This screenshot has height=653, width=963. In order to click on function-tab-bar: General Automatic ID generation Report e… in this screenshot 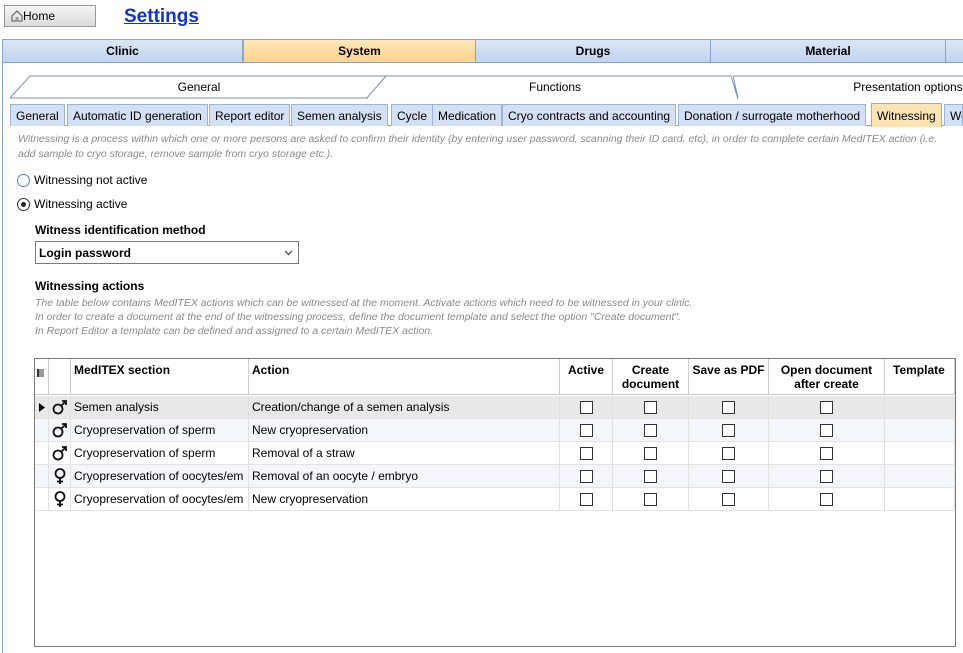, I will do `click(486, 115)`.